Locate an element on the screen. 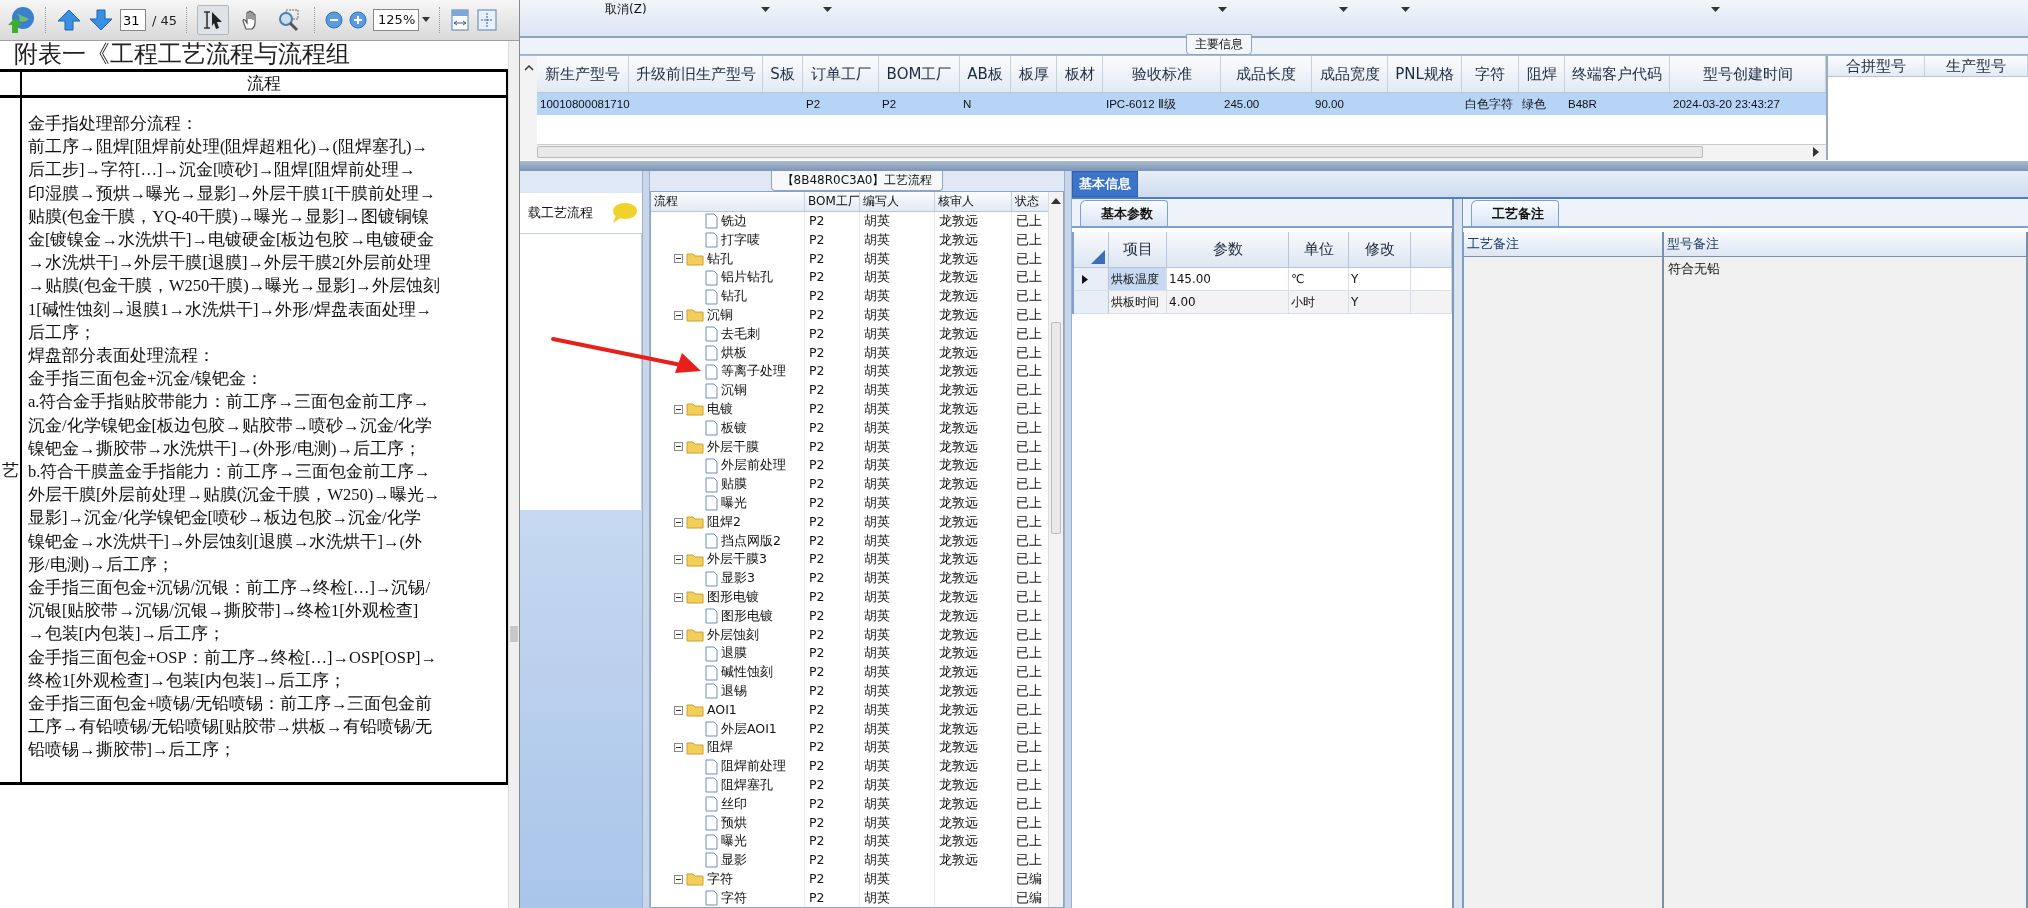 This screenshot has width=2028, height=908. tree-item: 等离子处理 is located at coordinates (753, 372).